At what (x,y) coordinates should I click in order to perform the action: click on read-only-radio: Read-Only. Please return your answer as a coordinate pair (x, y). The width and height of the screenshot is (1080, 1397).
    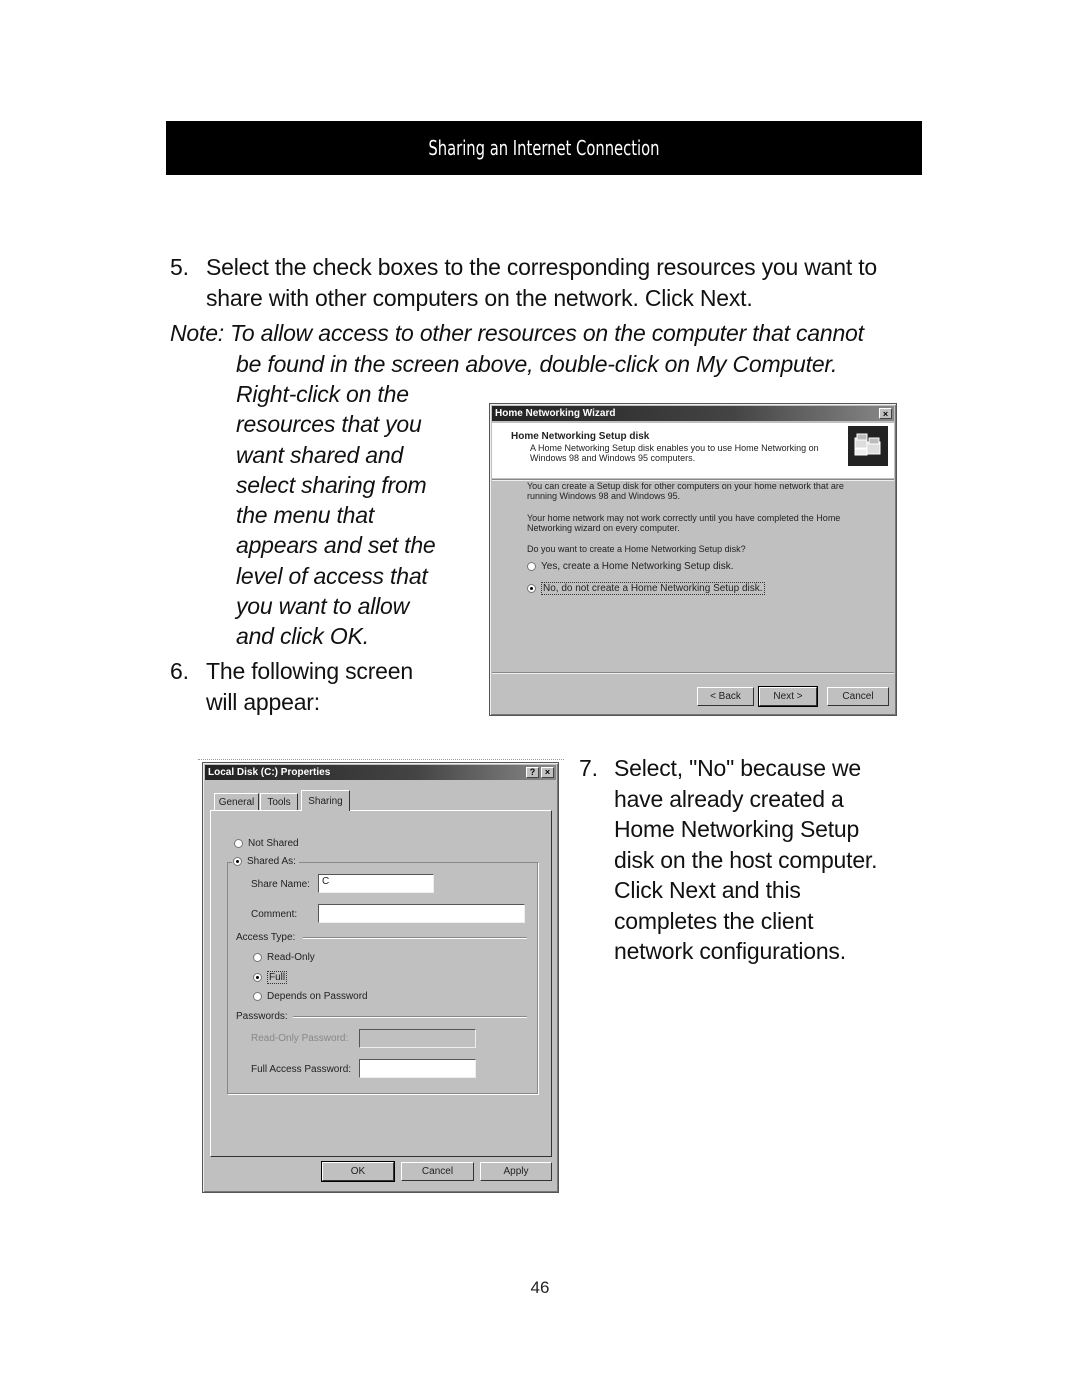
    Looking at the image, I should click on (284, 957).